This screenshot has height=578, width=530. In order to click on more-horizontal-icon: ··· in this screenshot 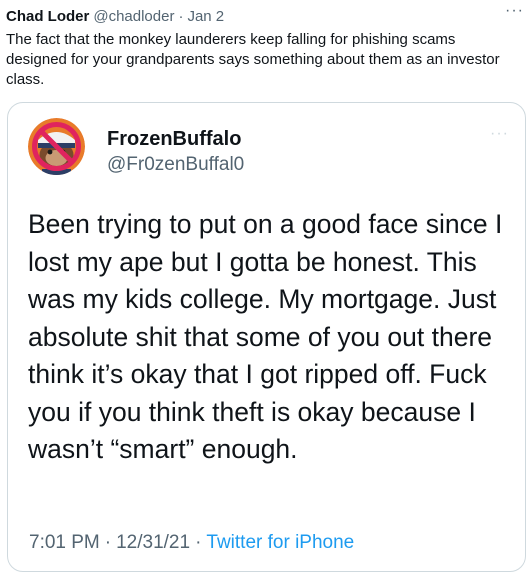, I will do `click(514, 11)`.